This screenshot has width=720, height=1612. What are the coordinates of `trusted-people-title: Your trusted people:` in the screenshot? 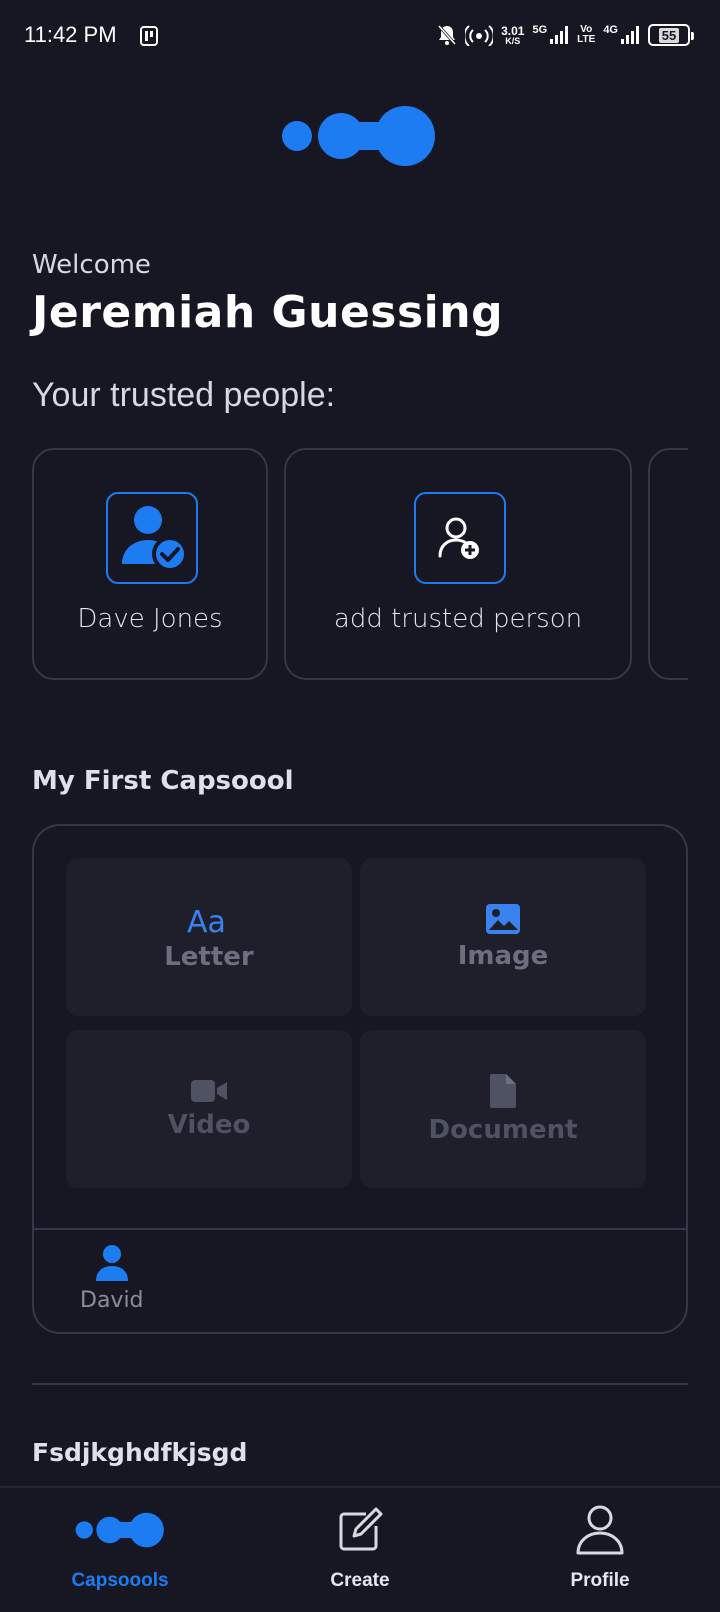 It's located at (184, 395).